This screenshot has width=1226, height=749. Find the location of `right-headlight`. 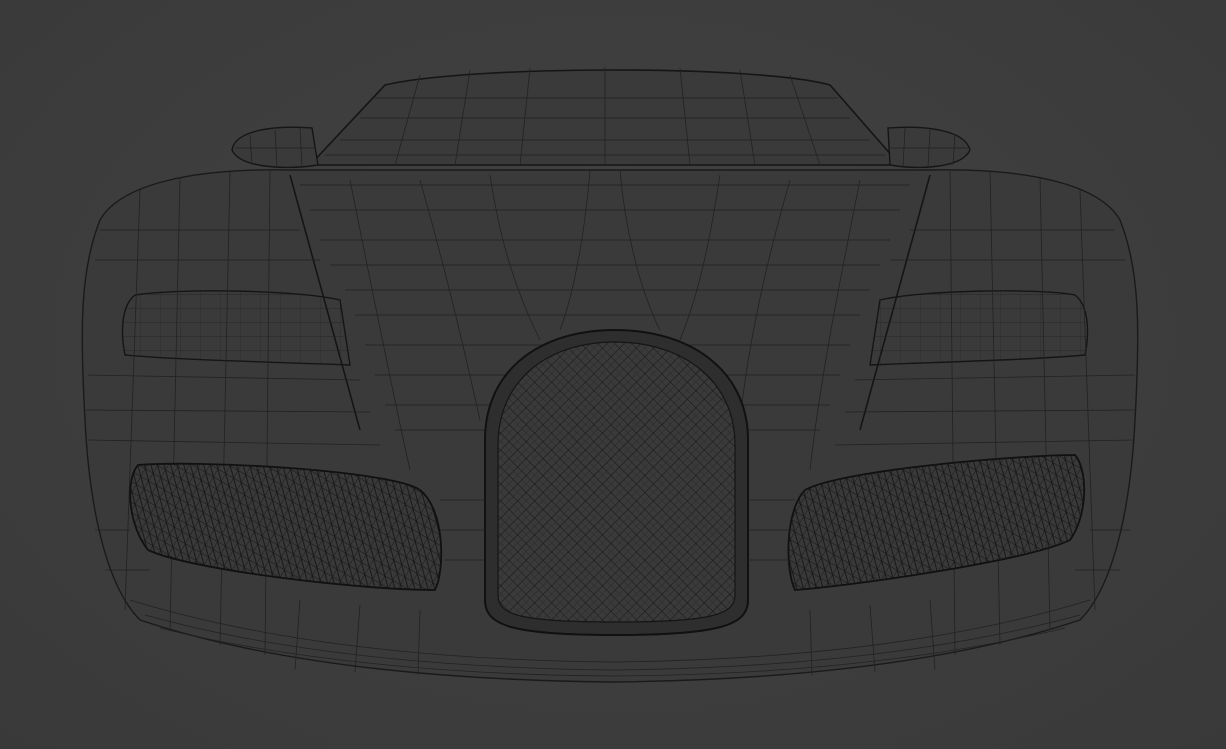

right-headlight is located at coordinates (979, 328).